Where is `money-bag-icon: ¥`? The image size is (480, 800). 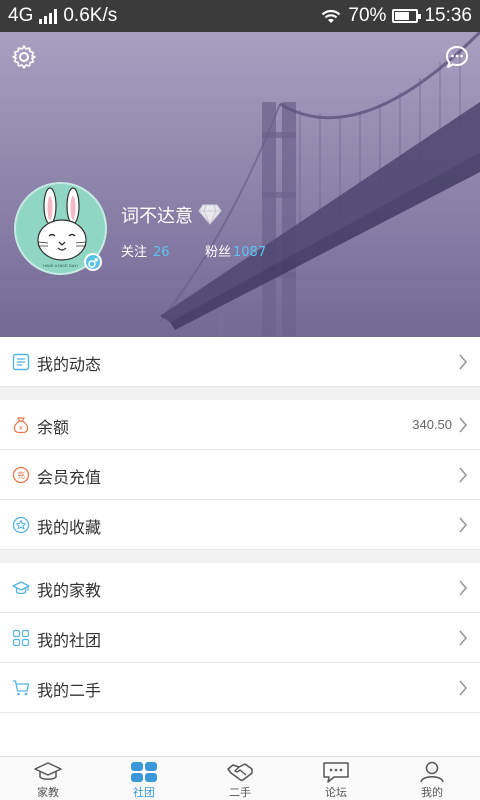 money-bag-icon: ¥ is located at coordinates (21, 425).